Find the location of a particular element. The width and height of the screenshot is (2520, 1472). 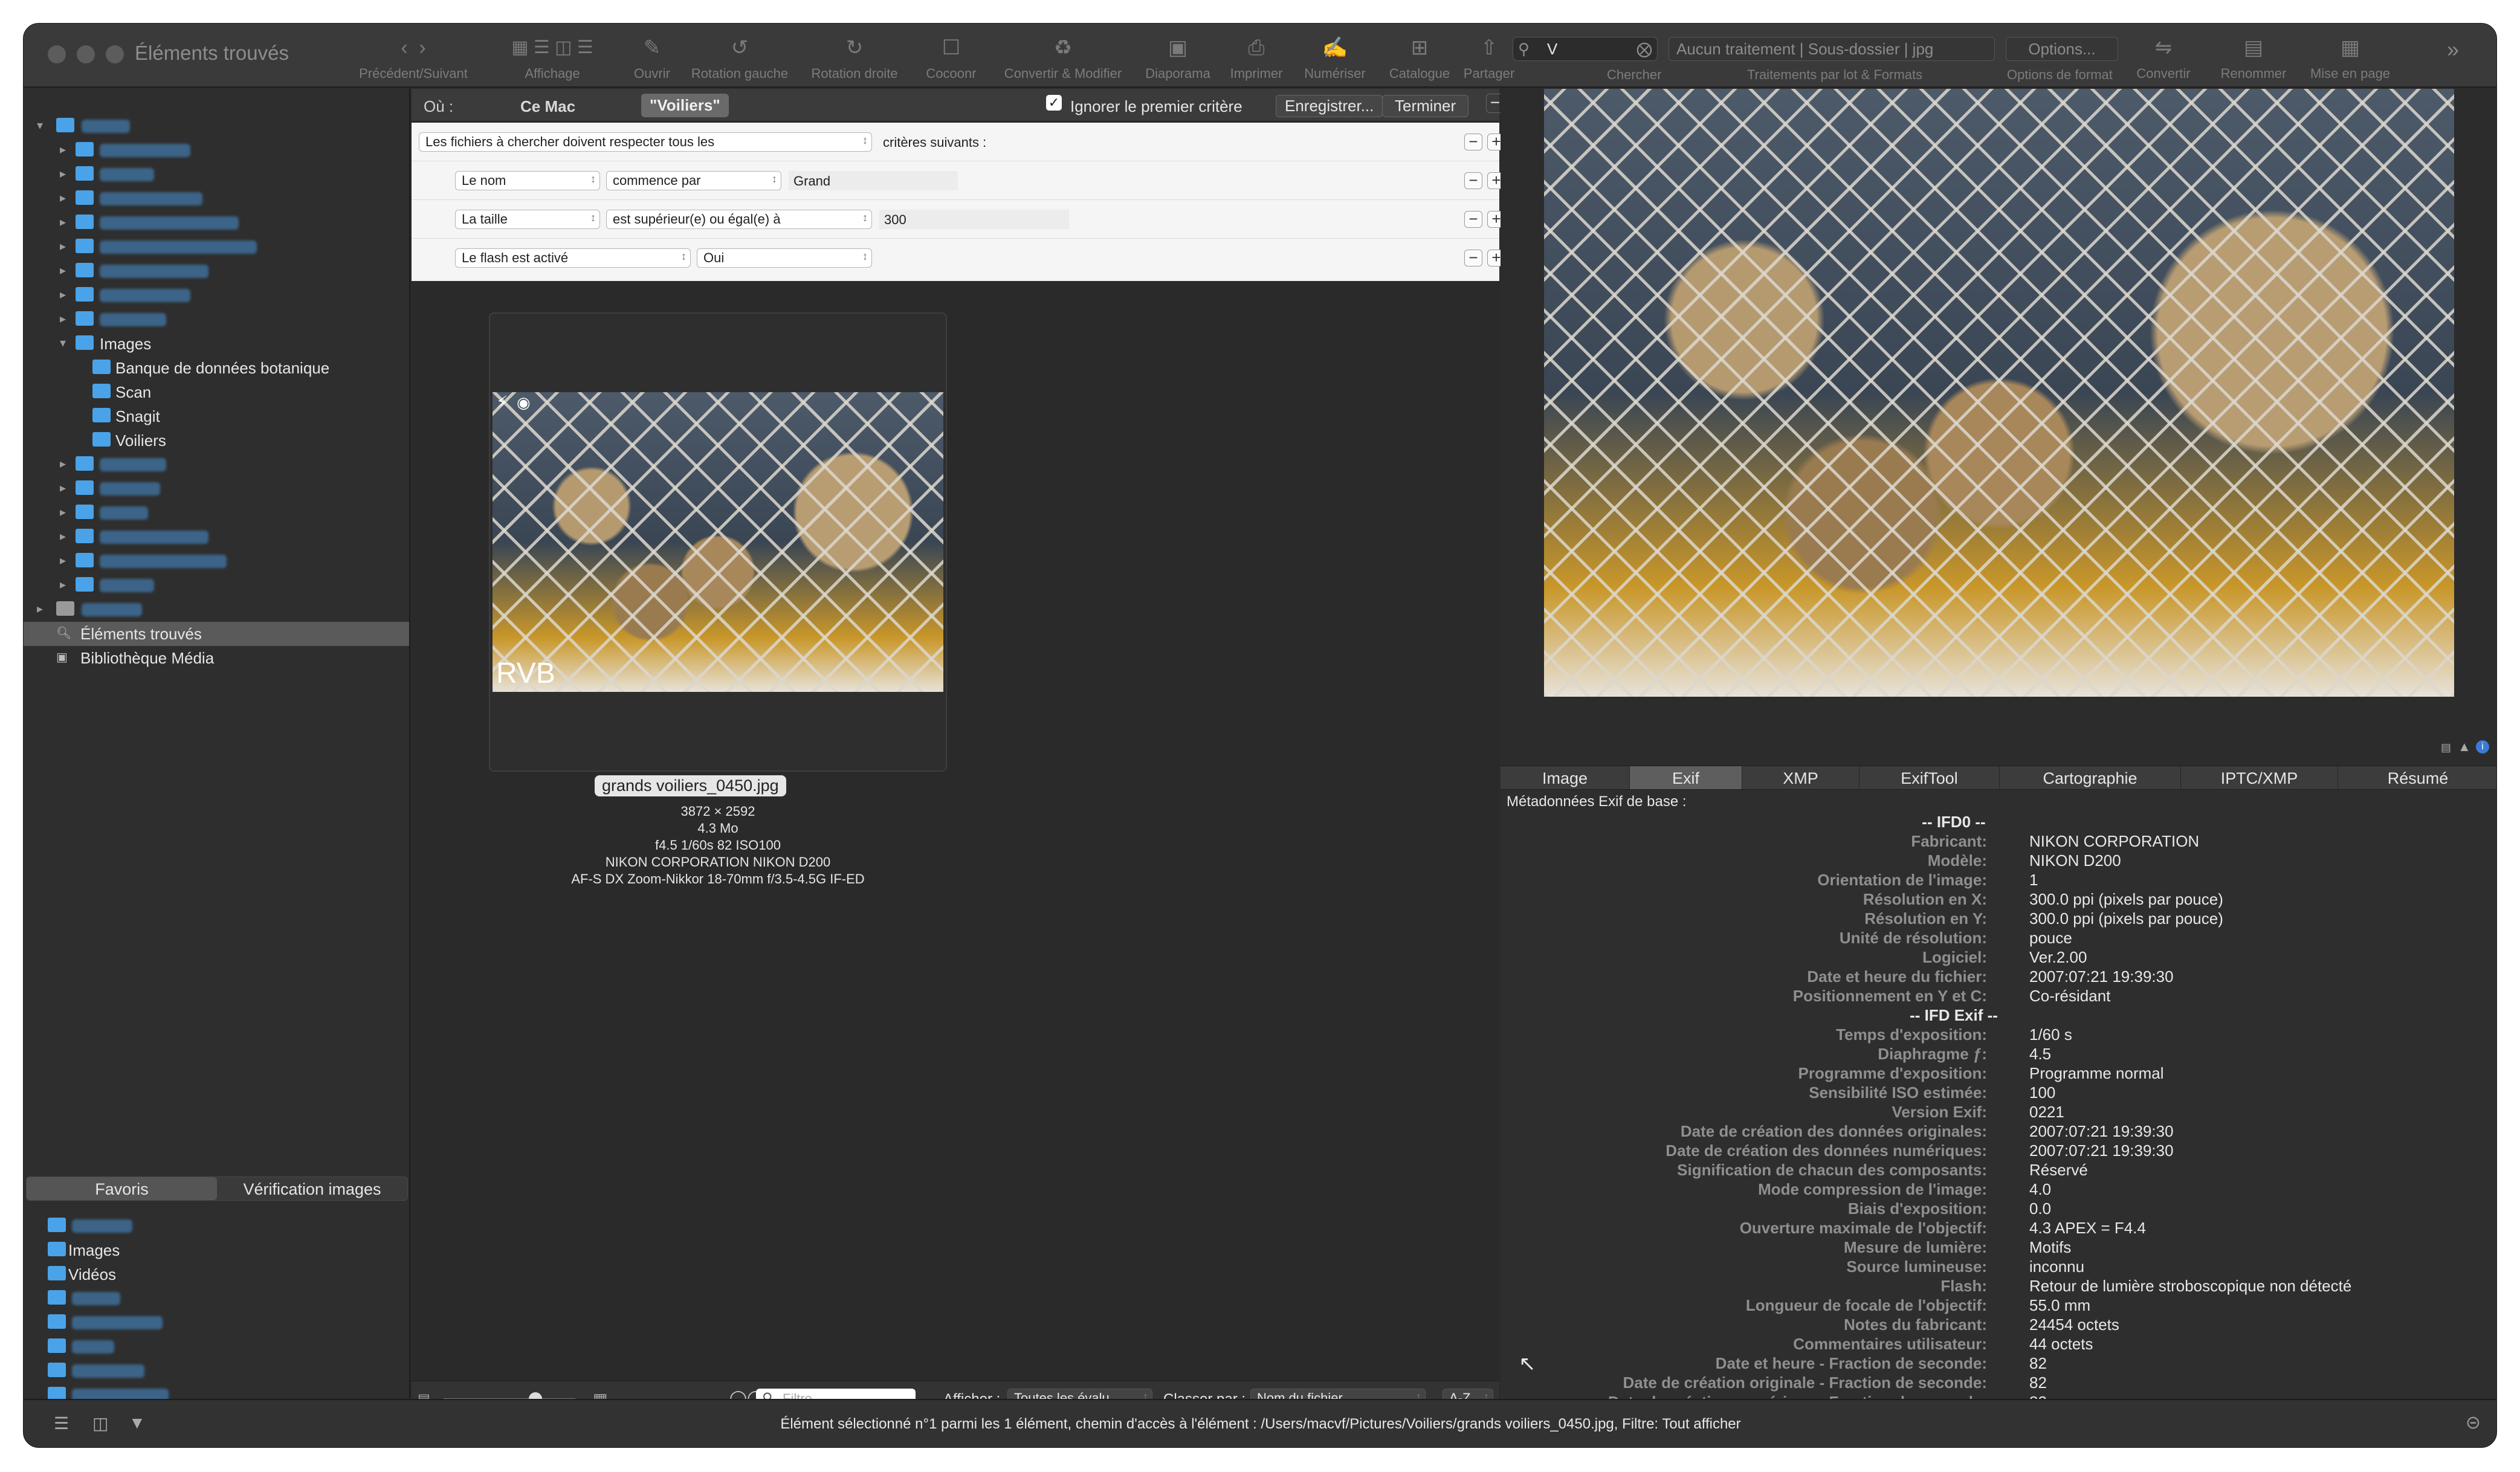

metadata-key: Sensibilité ISO estimée: is located at coordinates (1898, 1092).